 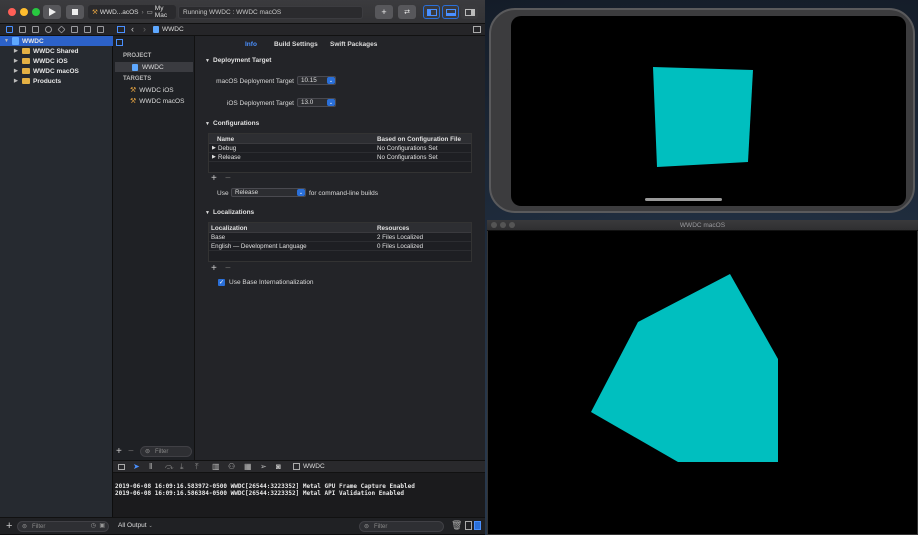 What do you see at coordinates (63, 526) in the screenshot?
I see `navigator-filter-field: ⊜ Filter ◷ ▣` at bounding box center [63, 526].